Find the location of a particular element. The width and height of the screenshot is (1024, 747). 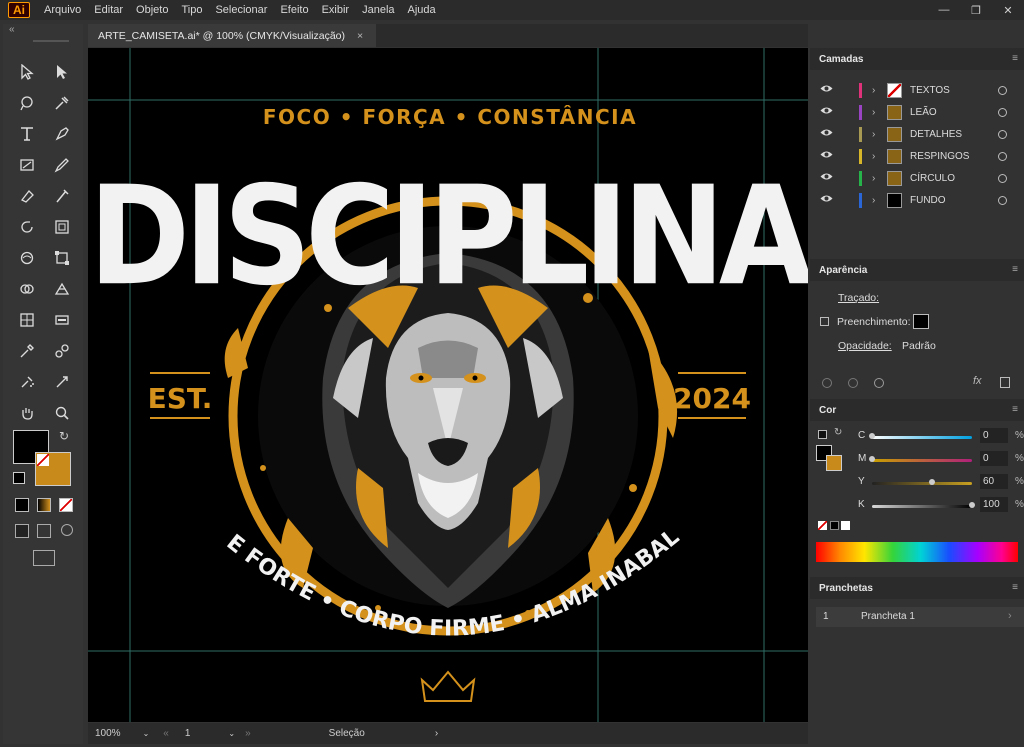

clear-appearance-icon is located at coordinates (879, 383).